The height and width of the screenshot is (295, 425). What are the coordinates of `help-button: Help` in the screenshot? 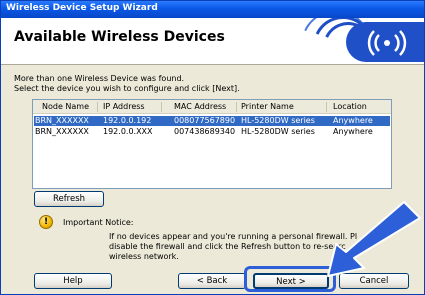 It's located at (73, 281).